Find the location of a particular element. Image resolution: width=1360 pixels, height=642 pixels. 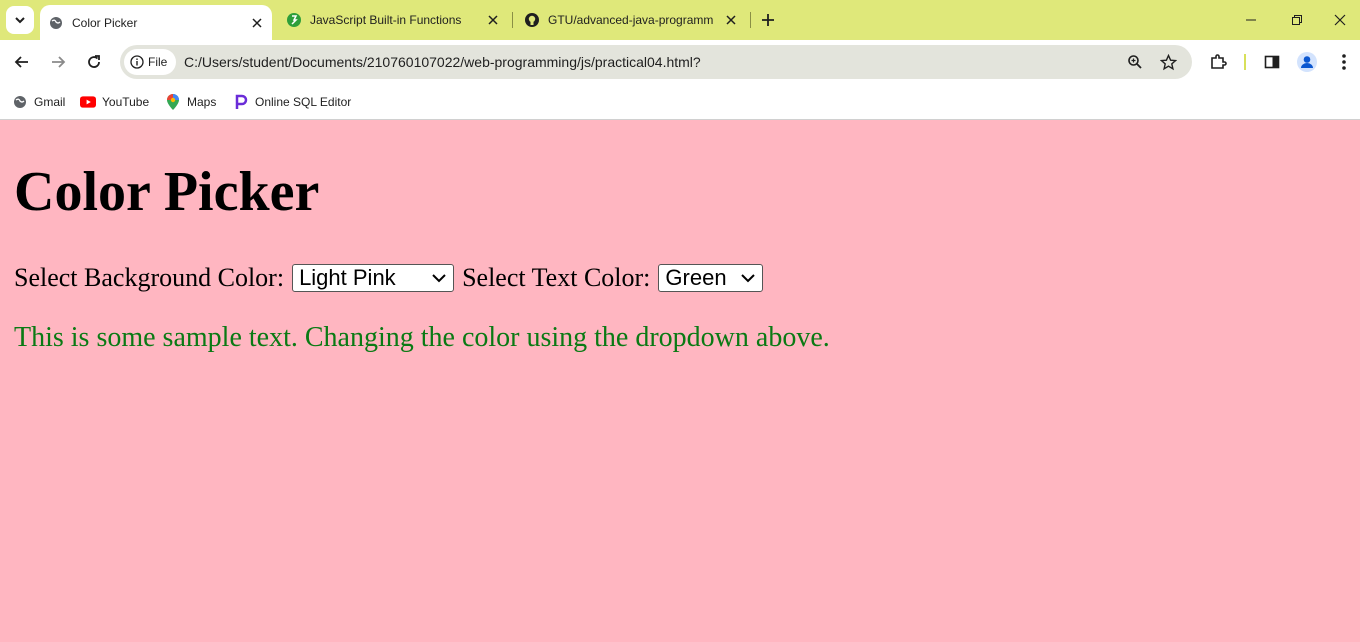

arrow-left-icon is located at coordinates (21, 62).